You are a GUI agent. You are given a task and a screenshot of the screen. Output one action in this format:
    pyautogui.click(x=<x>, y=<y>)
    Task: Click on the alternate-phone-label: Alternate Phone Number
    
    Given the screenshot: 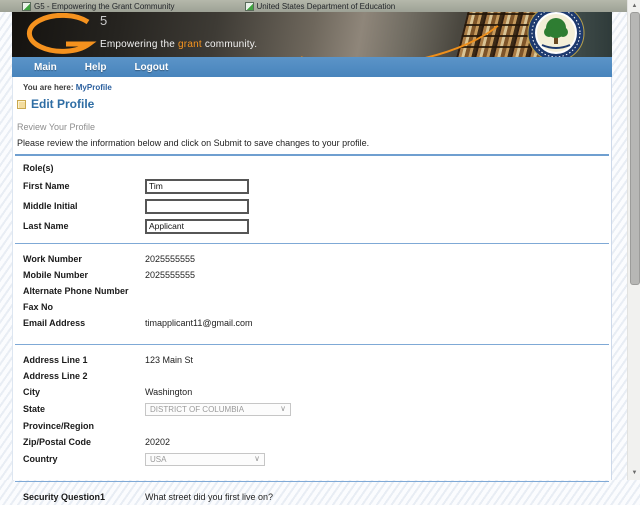 What is the action you would take?
    pyautogui.click(x=76, y=291)
    